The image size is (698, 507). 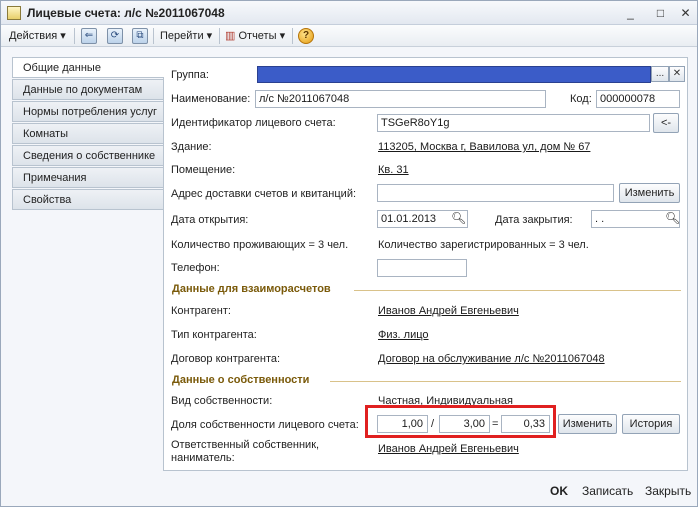 What do you see at coordinates (182, 36) in the screenshot?
I see `goto-label: Перейти` at bounding box center [182, 36].